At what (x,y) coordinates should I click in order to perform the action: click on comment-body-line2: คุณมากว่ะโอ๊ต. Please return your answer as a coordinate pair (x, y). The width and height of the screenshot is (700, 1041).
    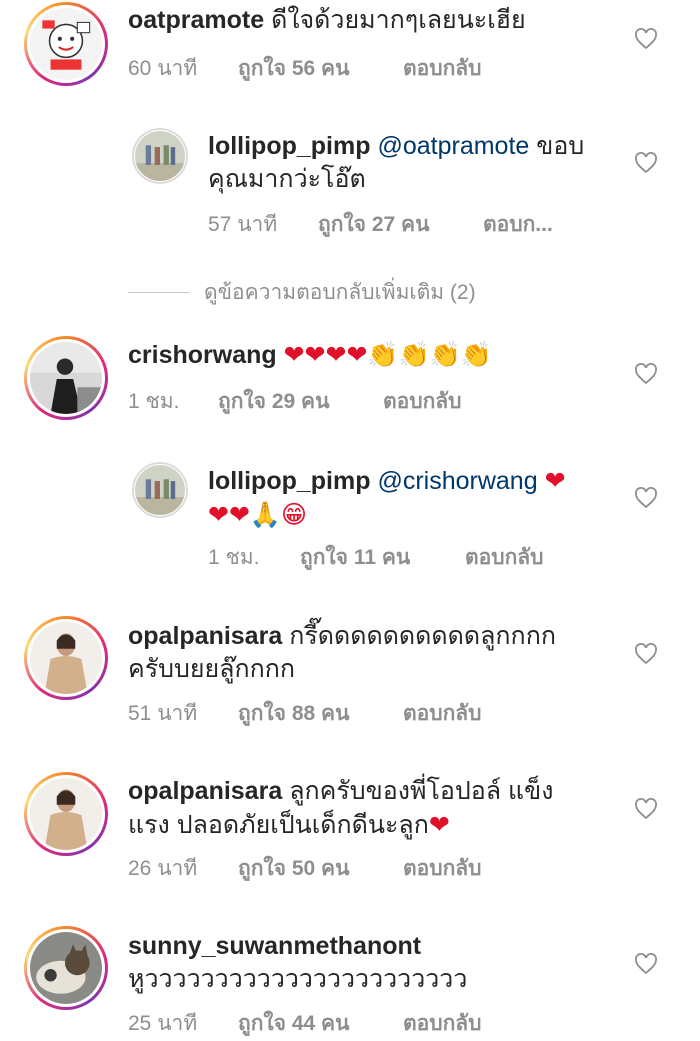
    Looking at the image, I should click on (287, 179).